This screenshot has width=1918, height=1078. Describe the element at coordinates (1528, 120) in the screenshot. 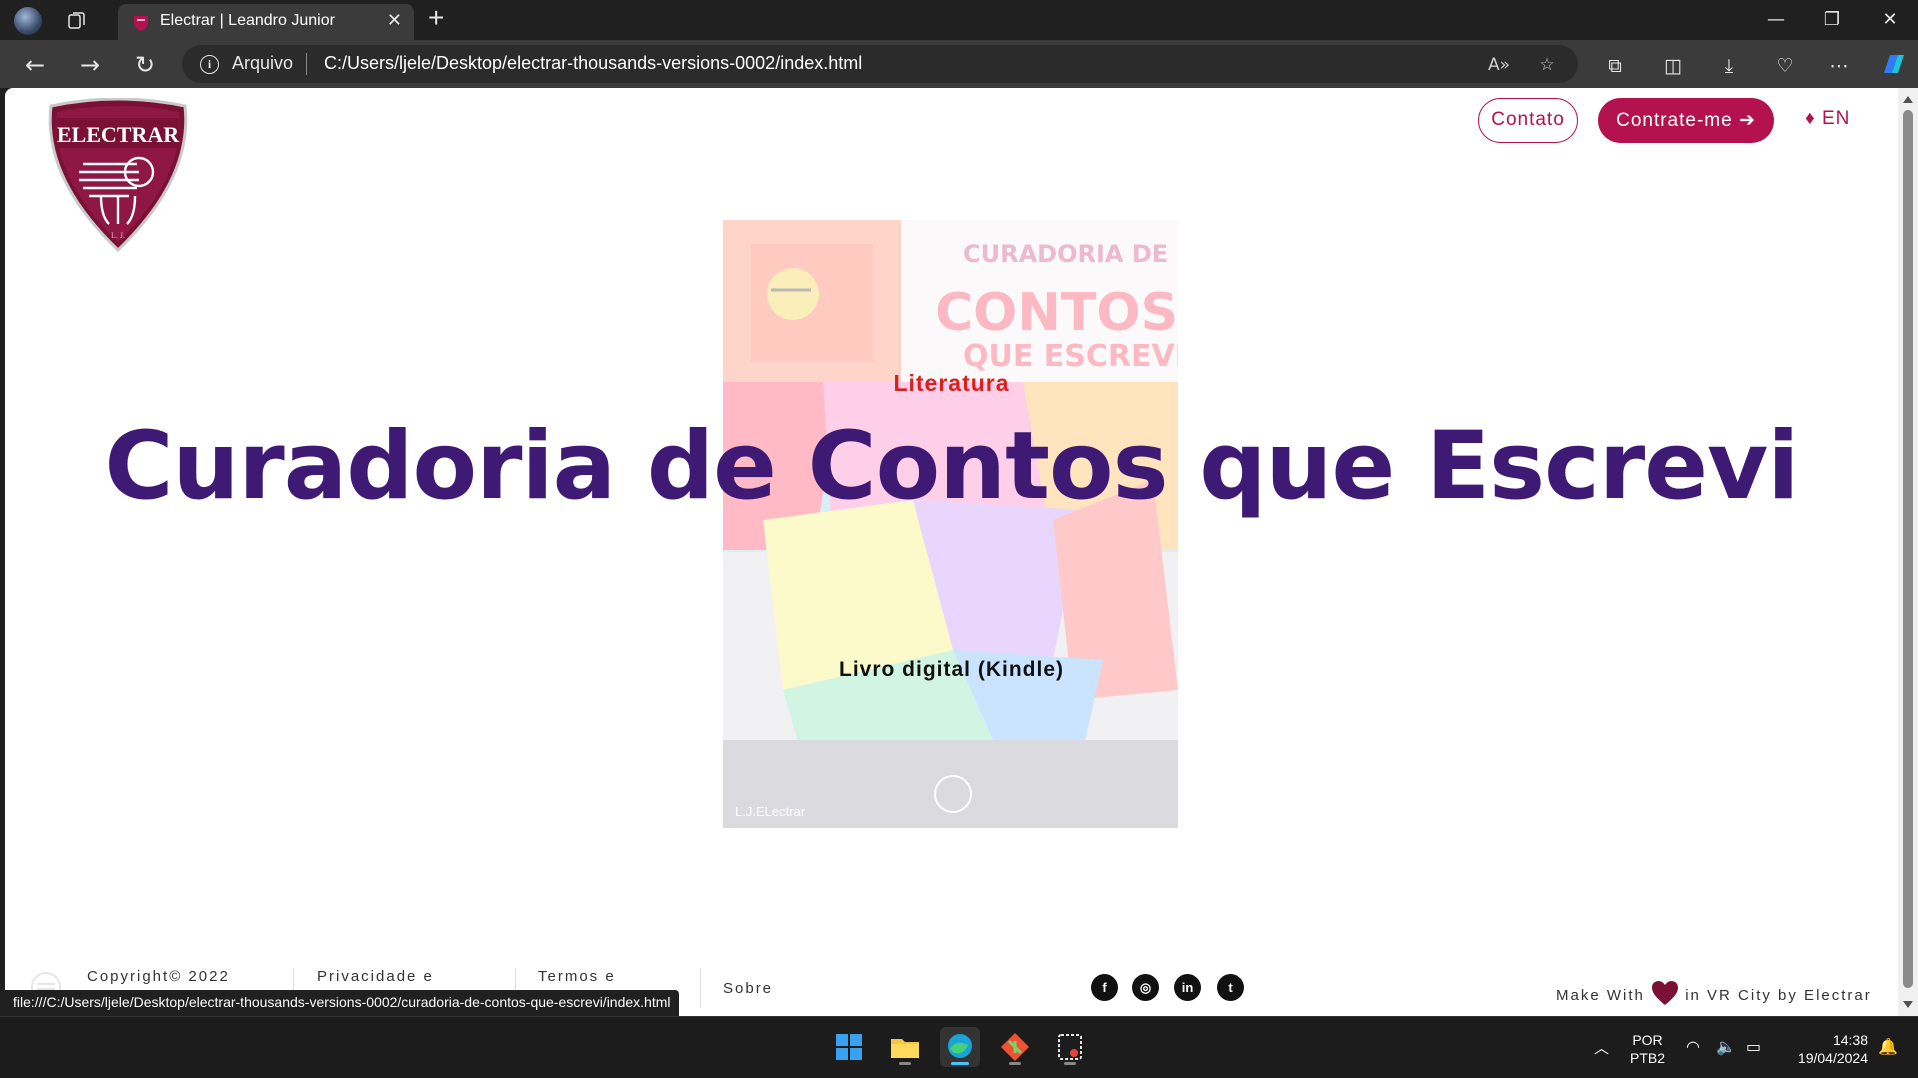

I see `contact-button: Contato` at that location.